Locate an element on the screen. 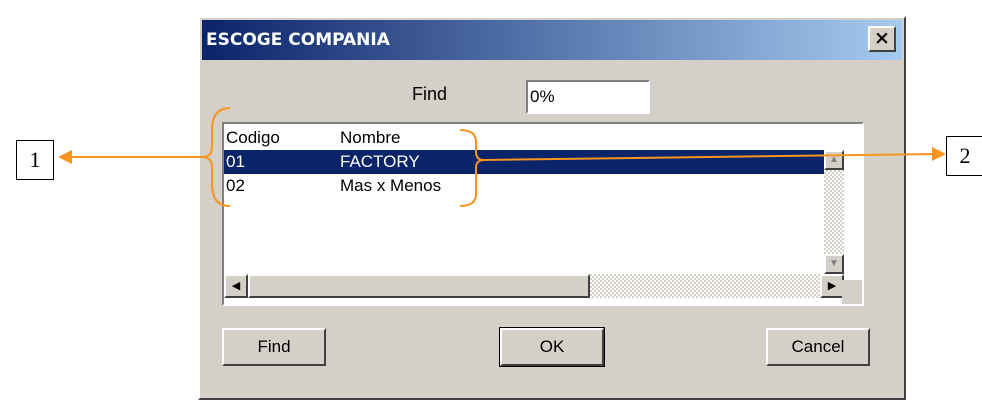 The image size is (982, 400). callout-2: 2 is located at coordinates (964, 156).